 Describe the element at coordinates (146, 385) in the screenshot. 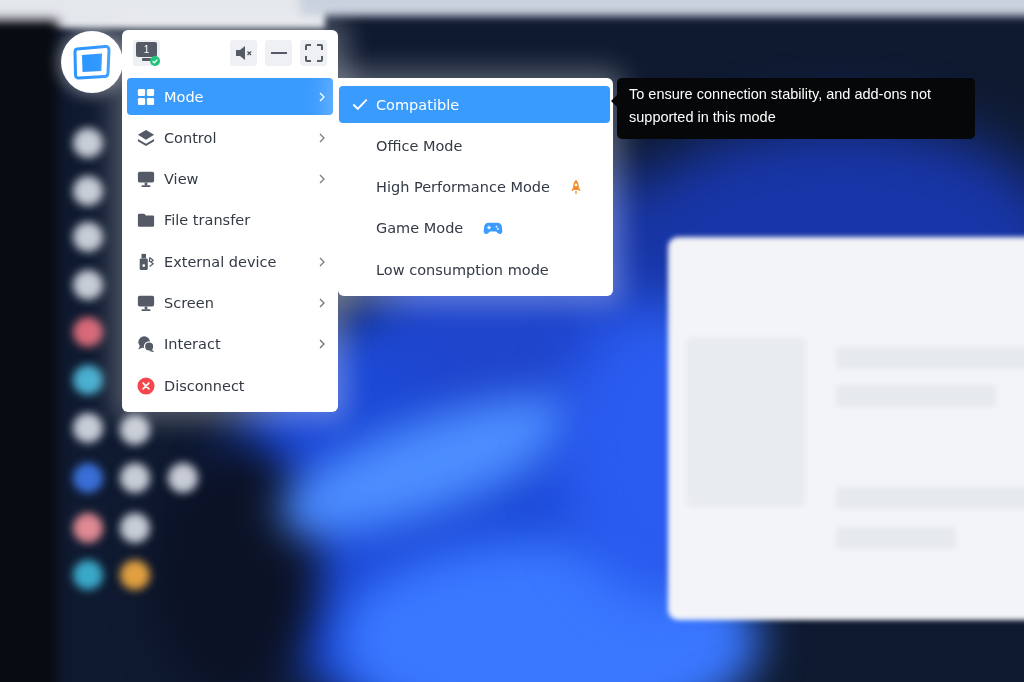

I see `close-circle-icon` at that location.